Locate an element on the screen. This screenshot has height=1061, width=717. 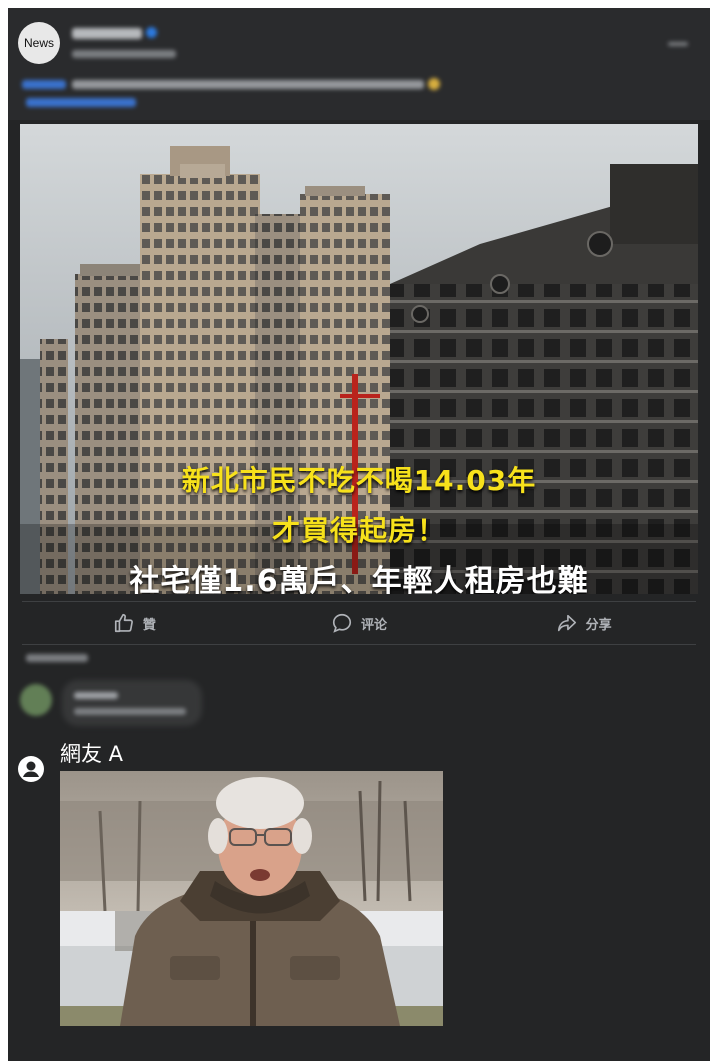
caption-line-1: 新北市民不吃不喝14.03年 is located at coordinates (359, 480).